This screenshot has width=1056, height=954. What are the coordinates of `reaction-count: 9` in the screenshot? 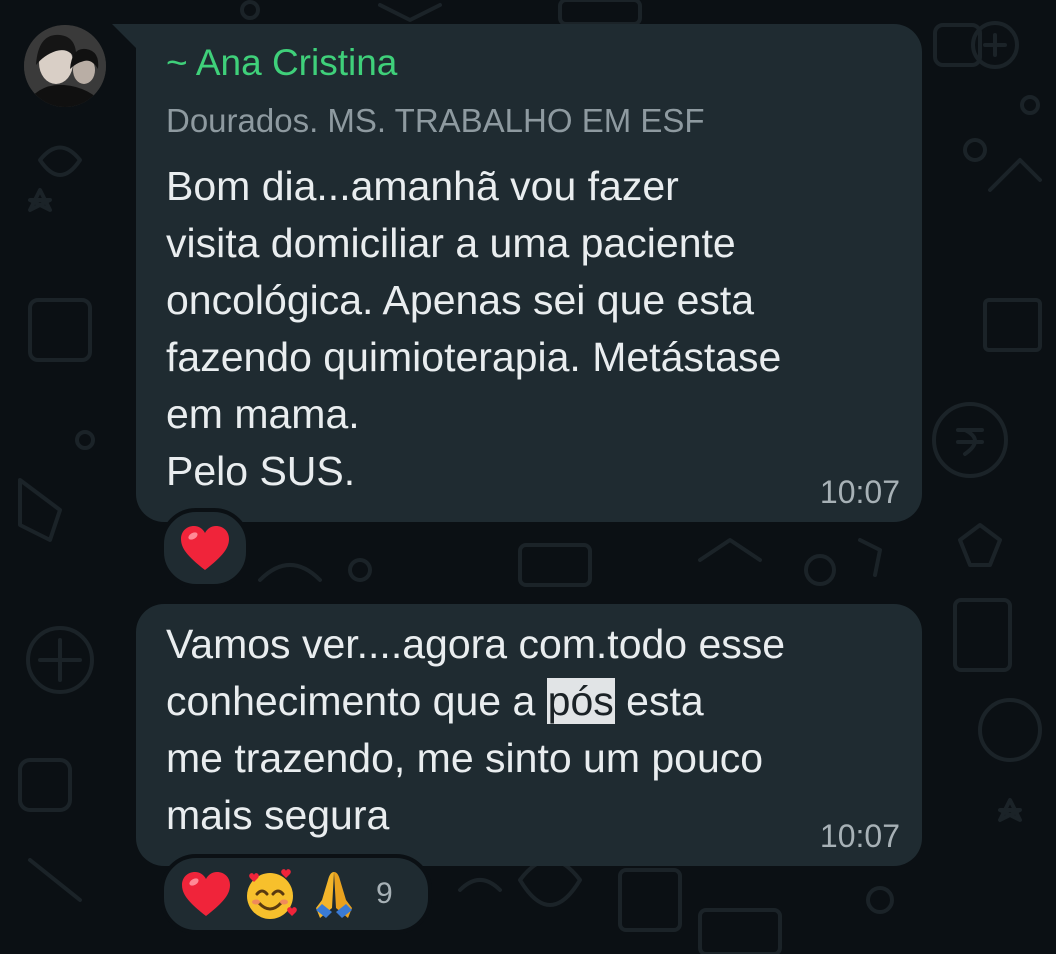 It's located at (384, 893).